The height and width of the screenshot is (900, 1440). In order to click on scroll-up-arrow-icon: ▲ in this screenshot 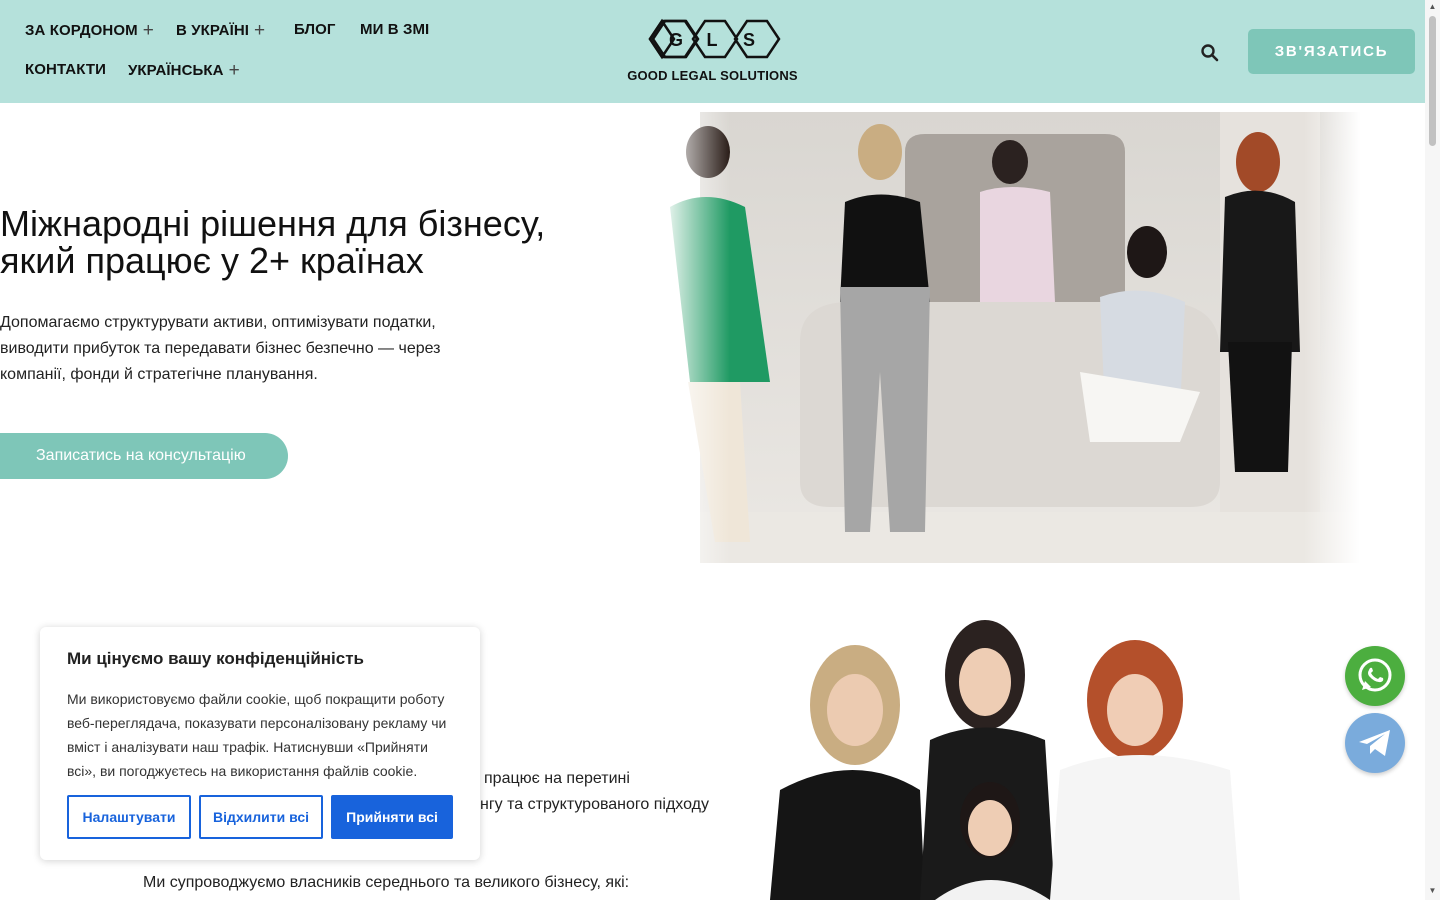, I will do `click(1432, 6)`.